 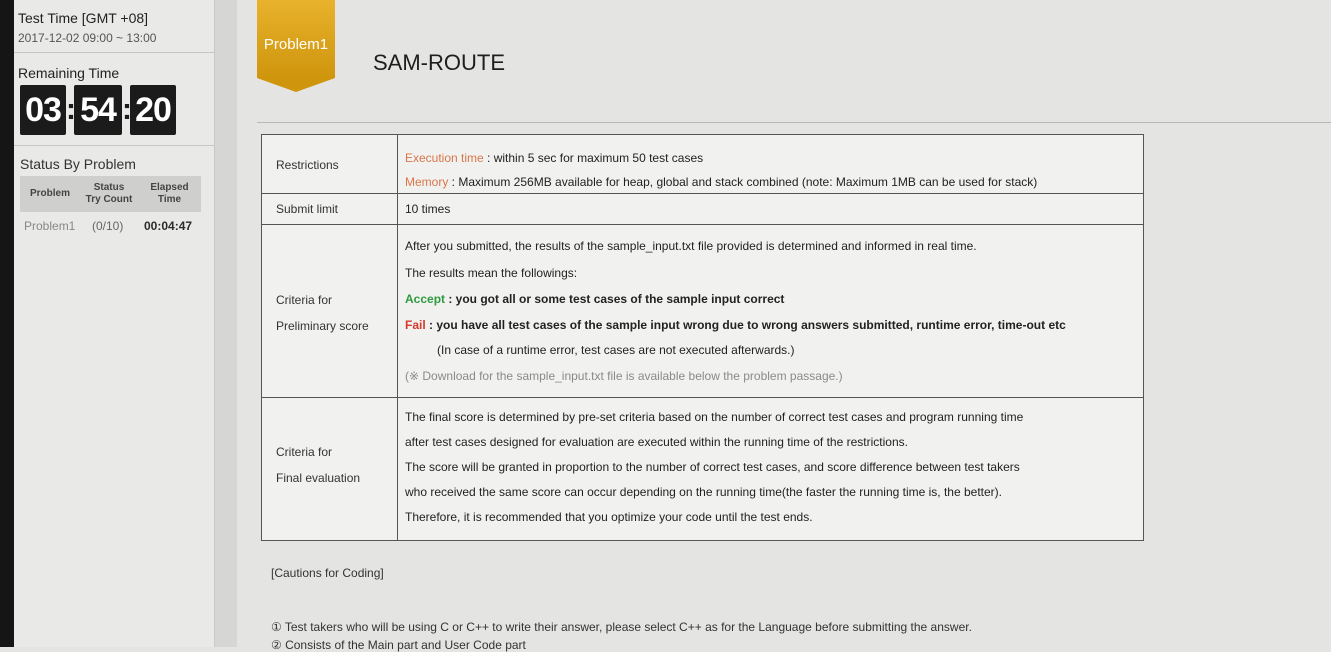 I want to click on status-row-elapsed: 00:04:47, so click(x=168, y=226).